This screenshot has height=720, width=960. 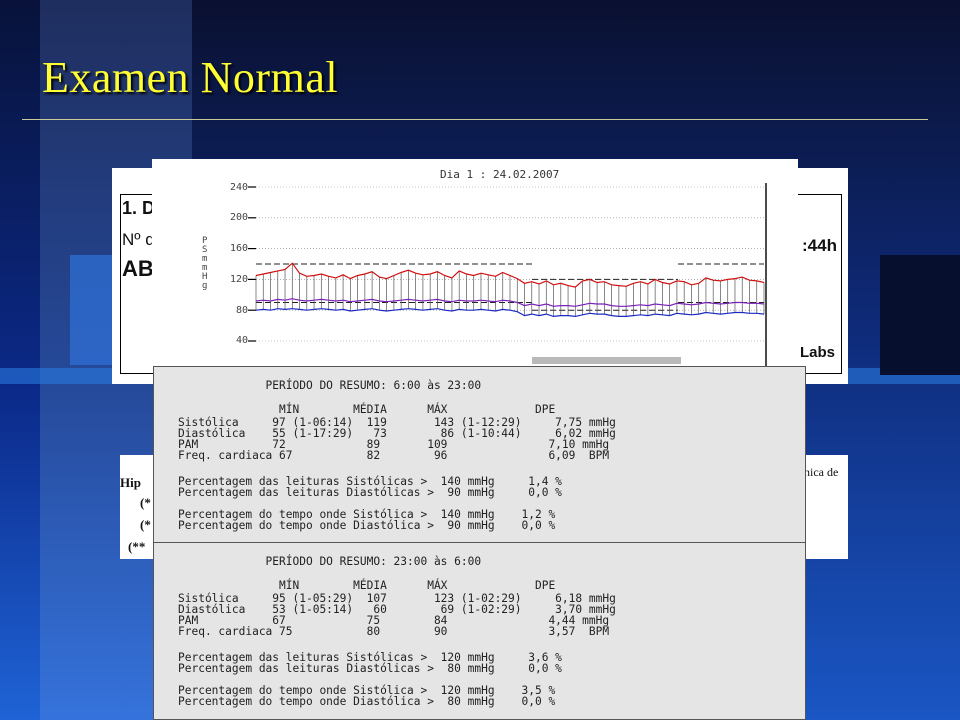 I want to click on doc-fragment: nica de, so click(x=821, y=472).